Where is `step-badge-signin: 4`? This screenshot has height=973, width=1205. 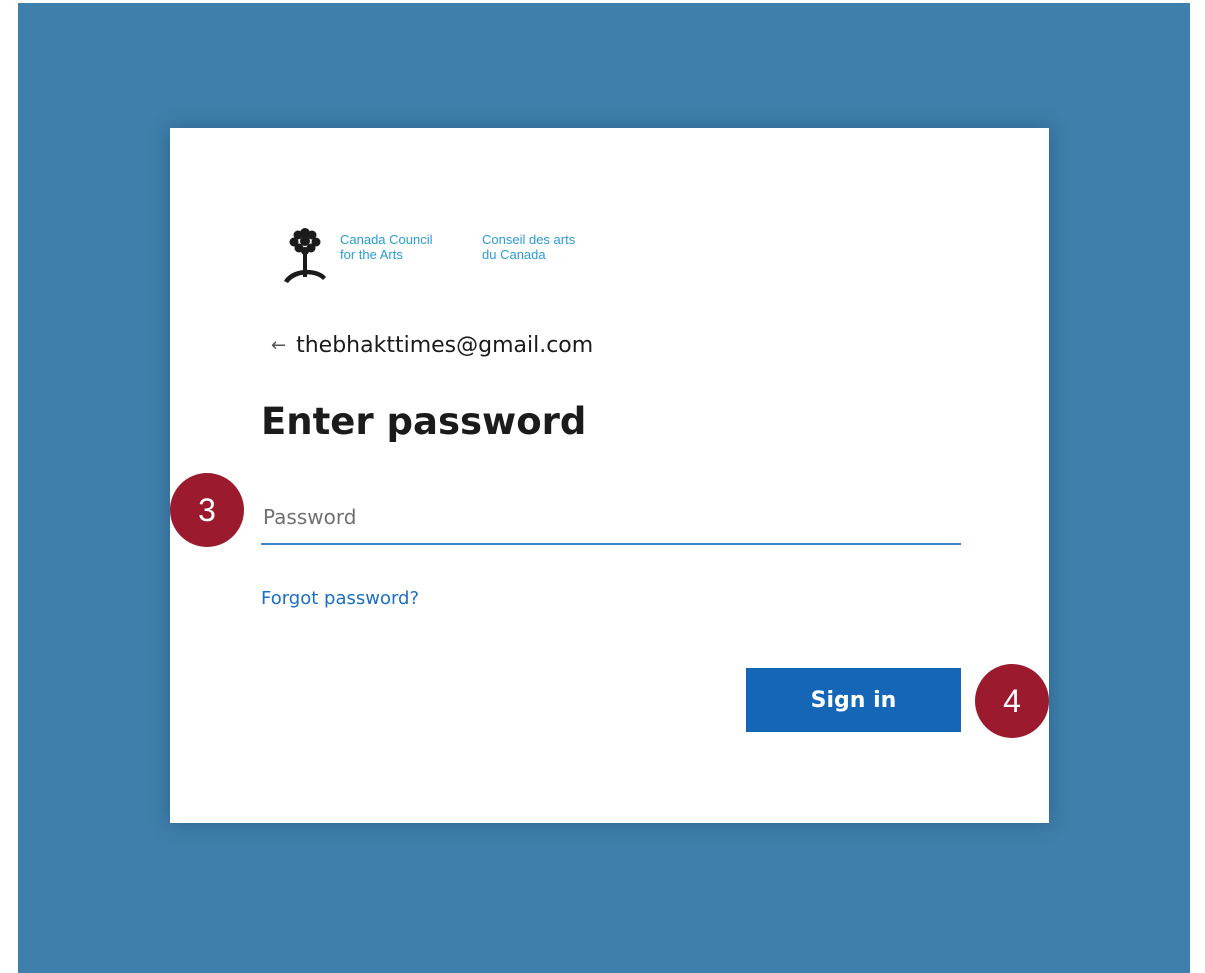 step-badge-signin: 4 is located at coordinates (1012, 701).